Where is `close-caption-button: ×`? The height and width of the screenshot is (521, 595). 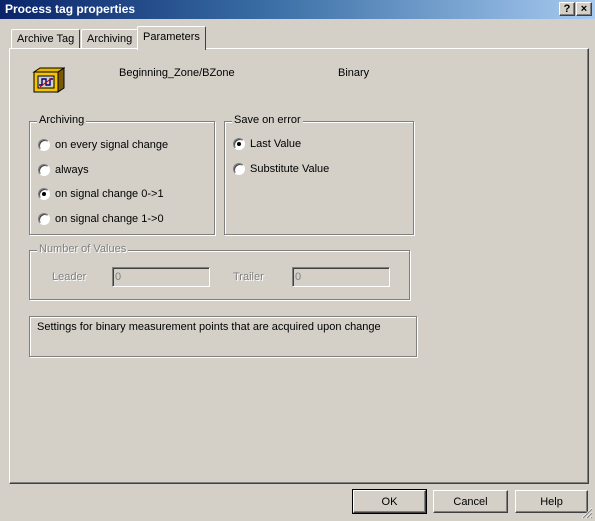 close-caption-button: × is located at coordinates (584, 9).